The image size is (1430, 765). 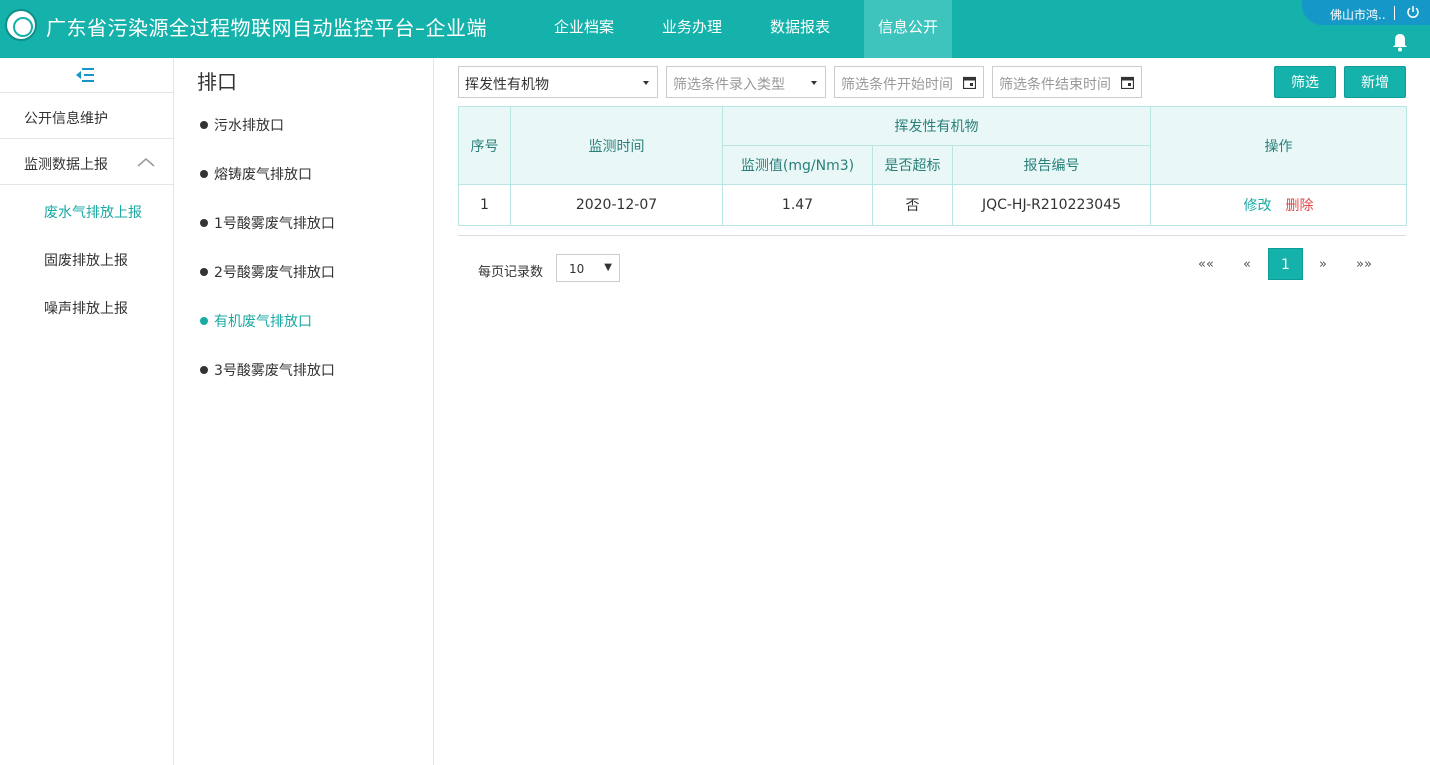 I want to click on sidebar-item-noise: 噪声排放上报, so click(x=86, y=308).